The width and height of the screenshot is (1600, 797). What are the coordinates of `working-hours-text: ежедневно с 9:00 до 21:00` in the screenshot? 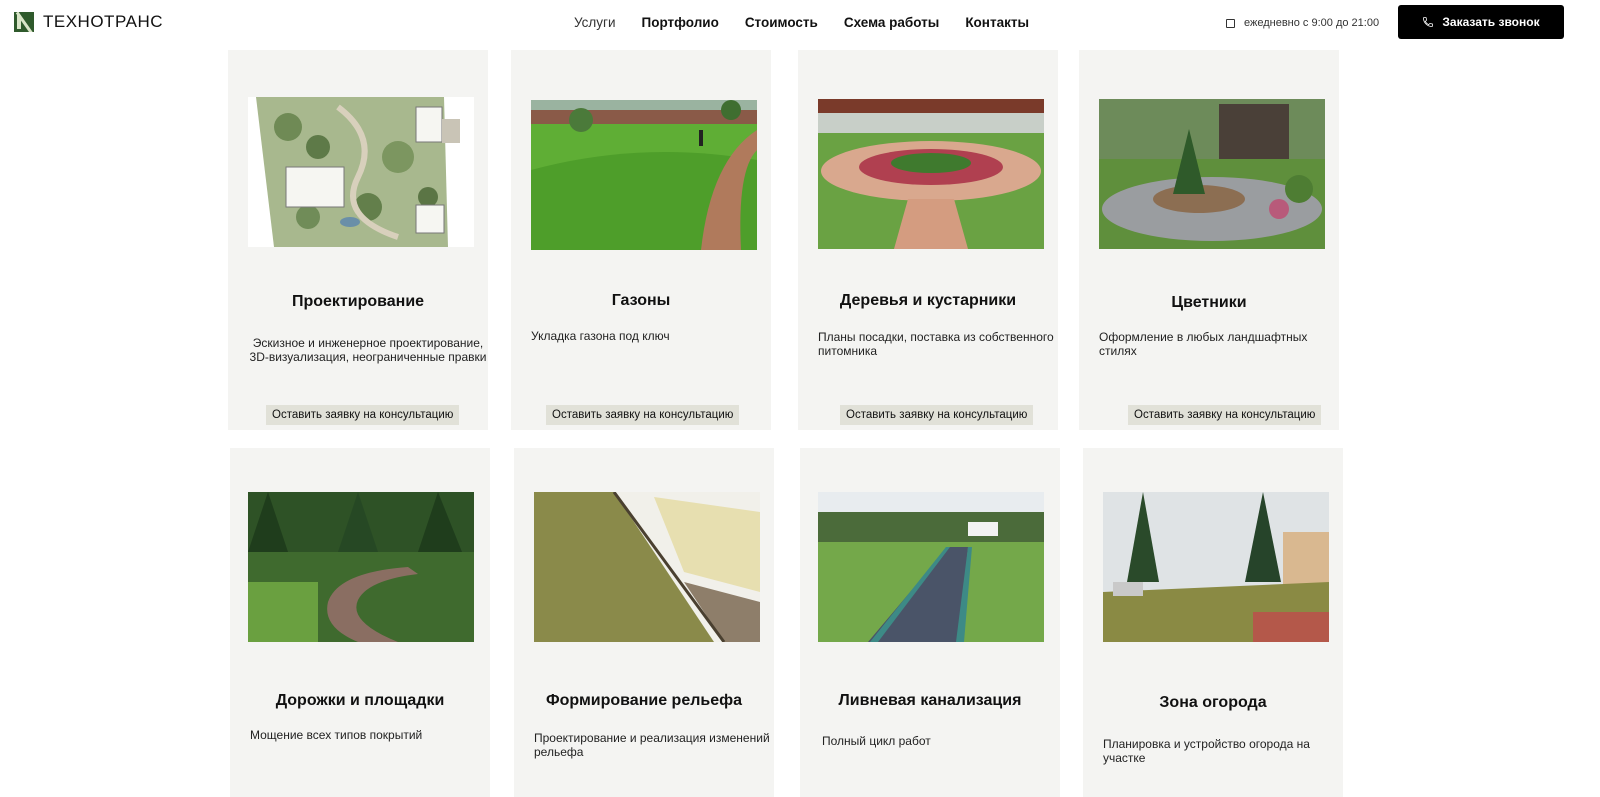 It's located at (1312, 23).